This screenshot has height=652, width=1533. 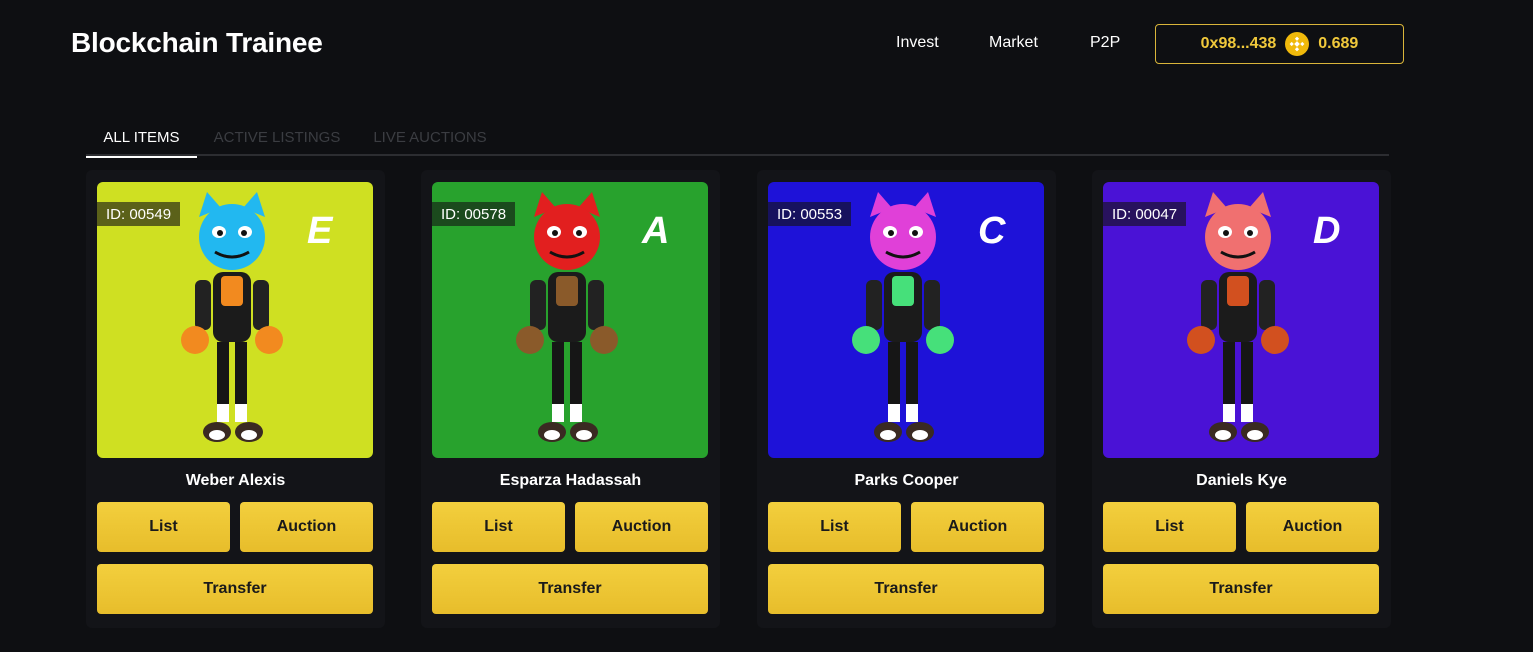 I want to click on item-id-badge: ID: 00578, so click(x=474, y=214).